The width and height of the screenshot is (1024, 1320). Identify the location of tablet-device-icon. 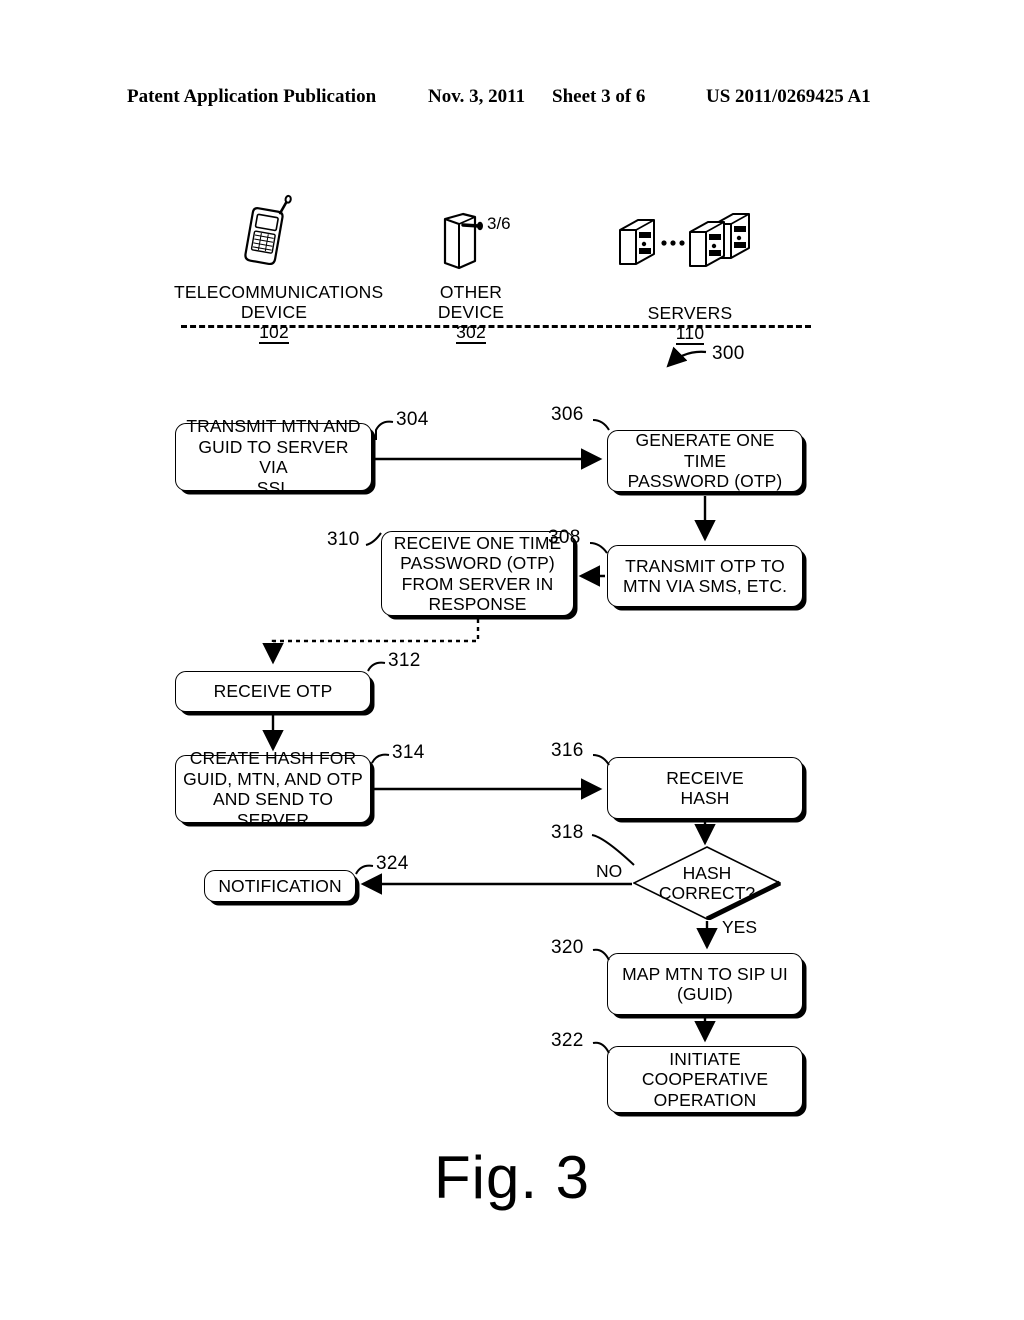
(463, 241).